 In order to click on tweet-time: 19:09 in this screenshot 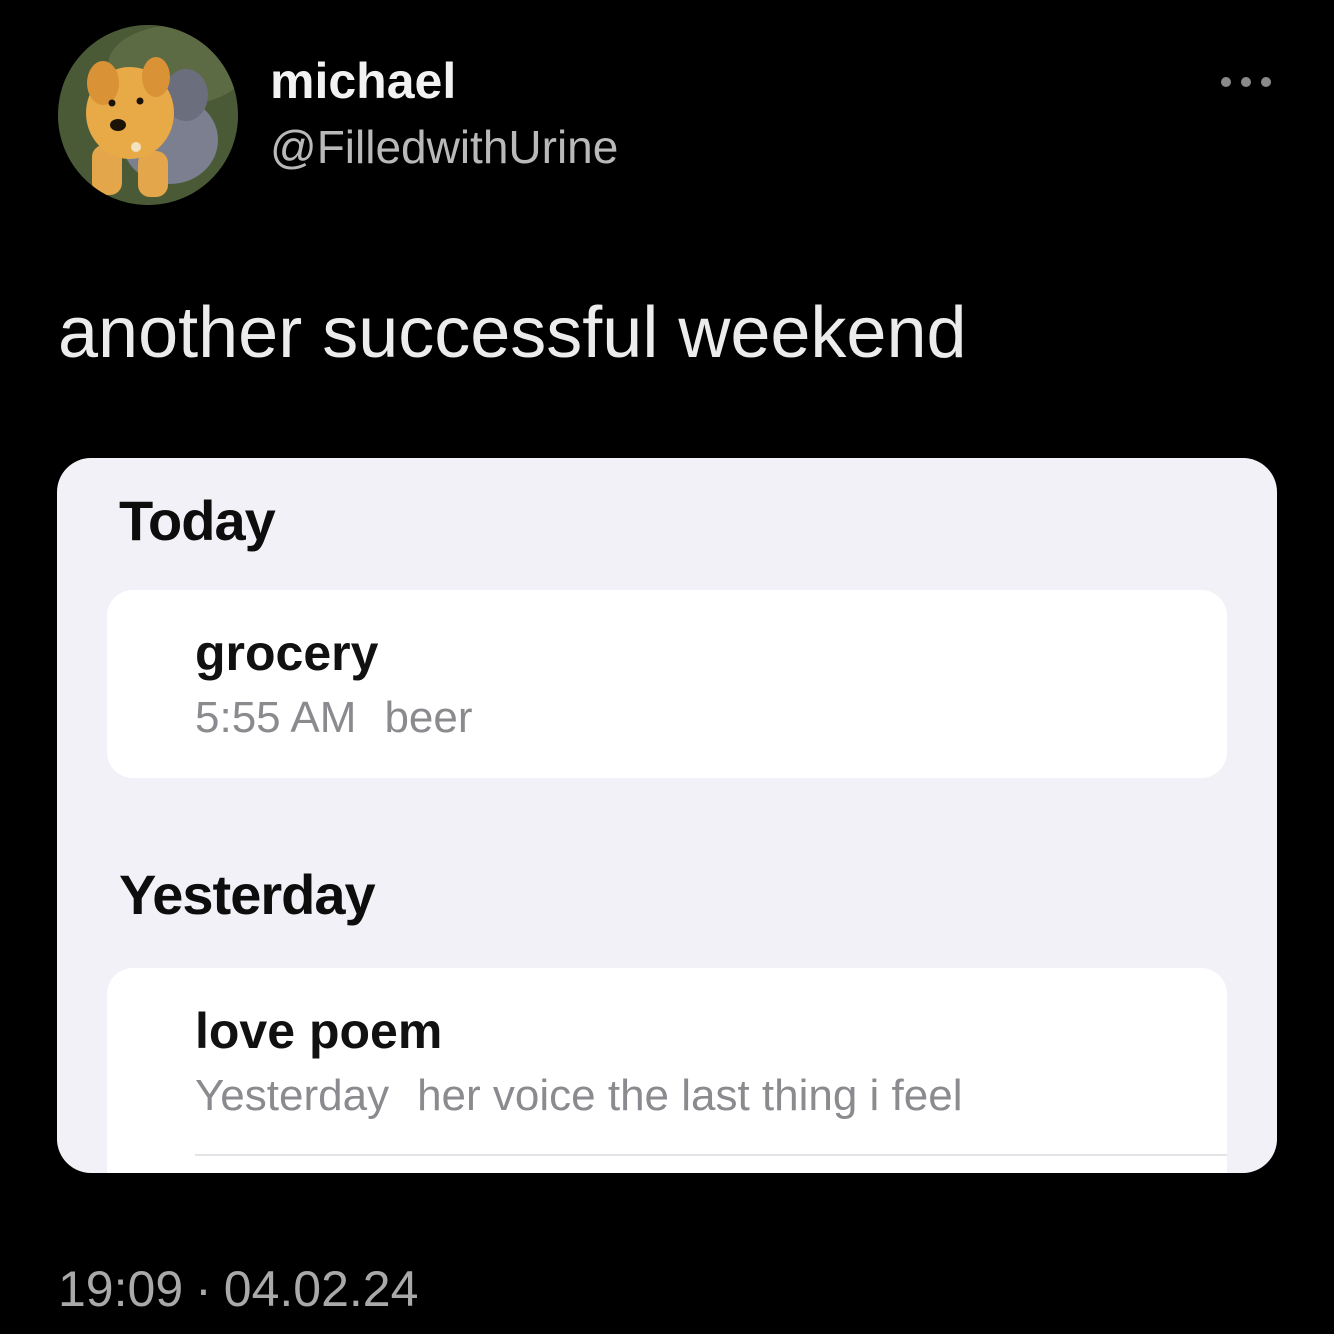, I will do `click(121, 1289)`.